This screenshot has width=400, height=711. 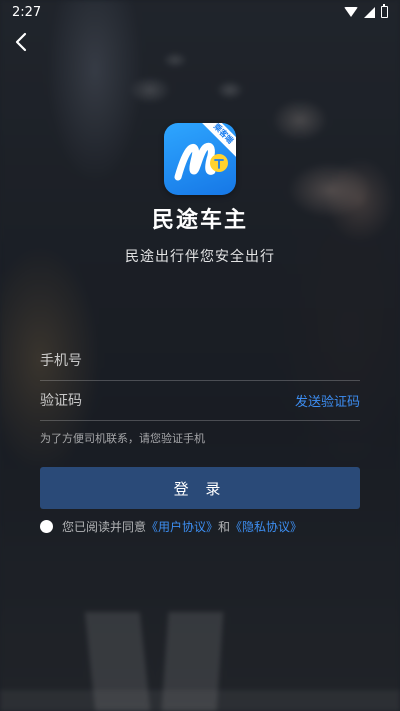 What do you see at coordinates (200, 257) in the screenshot?
I see `app-slogan: 民途出行伴您安全出行` at bounding box center [200, 257].